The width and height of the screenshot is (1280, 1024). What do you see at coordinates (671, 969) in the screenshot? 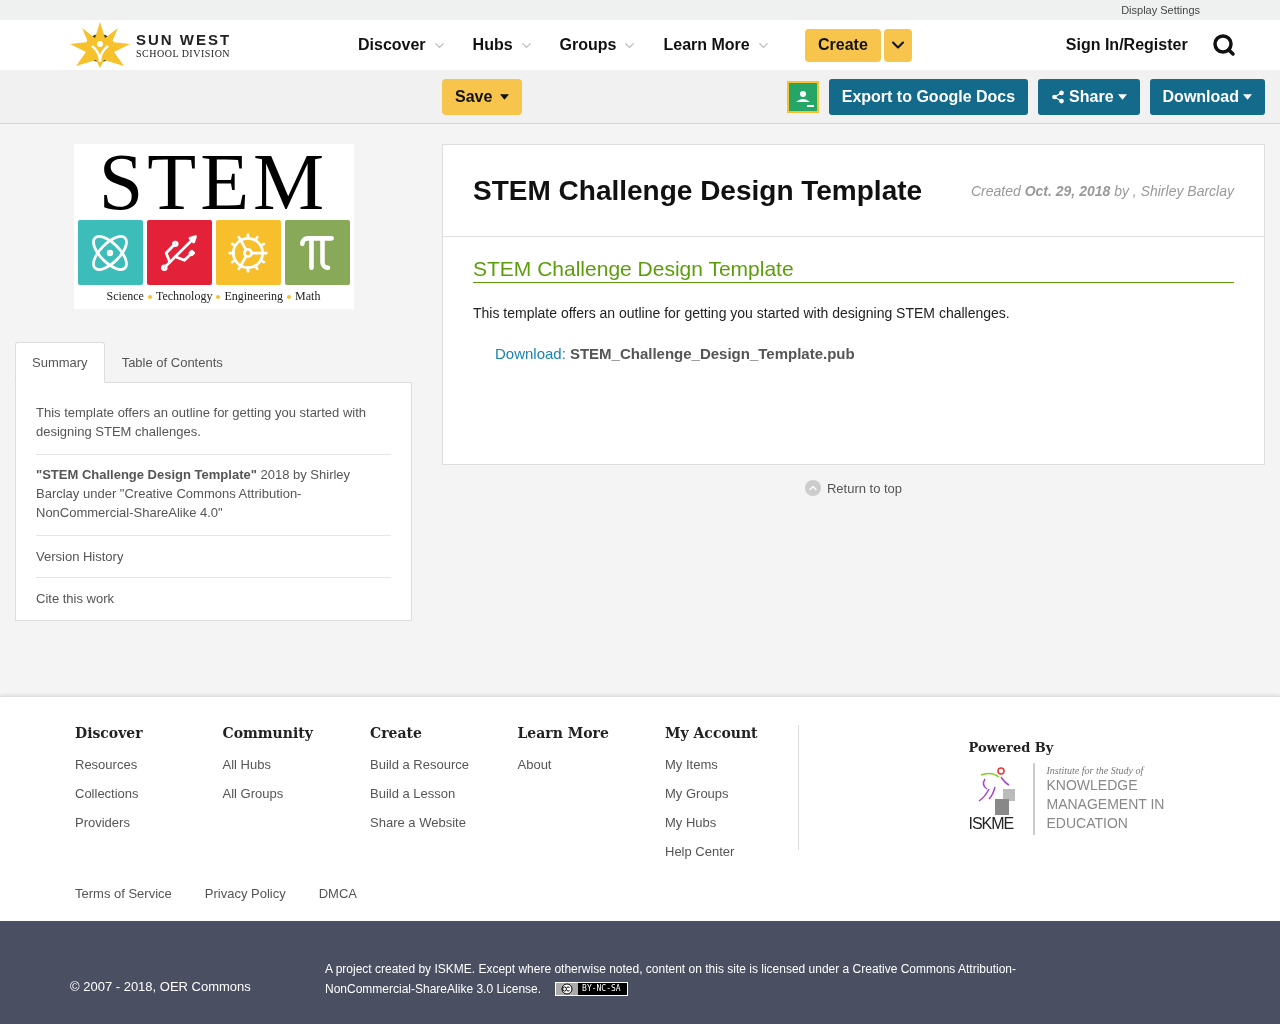
I see `license-notice: A project created by ISKME. Except where otherwise noted, content on this site is licensed under a Creative Commons Attribution-` at bounding box center [671, 969].